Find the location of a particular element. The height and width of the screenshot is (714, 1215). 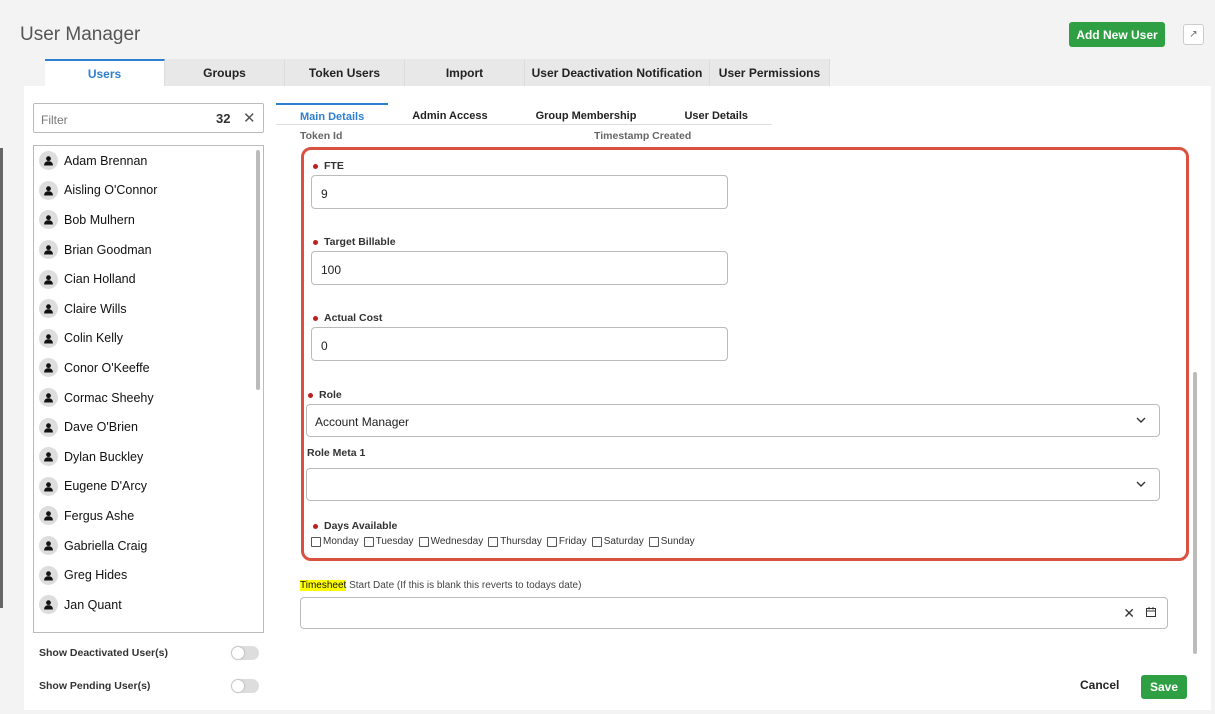

add-new-user-button: Add New User is located at coordinates (1117, 34).